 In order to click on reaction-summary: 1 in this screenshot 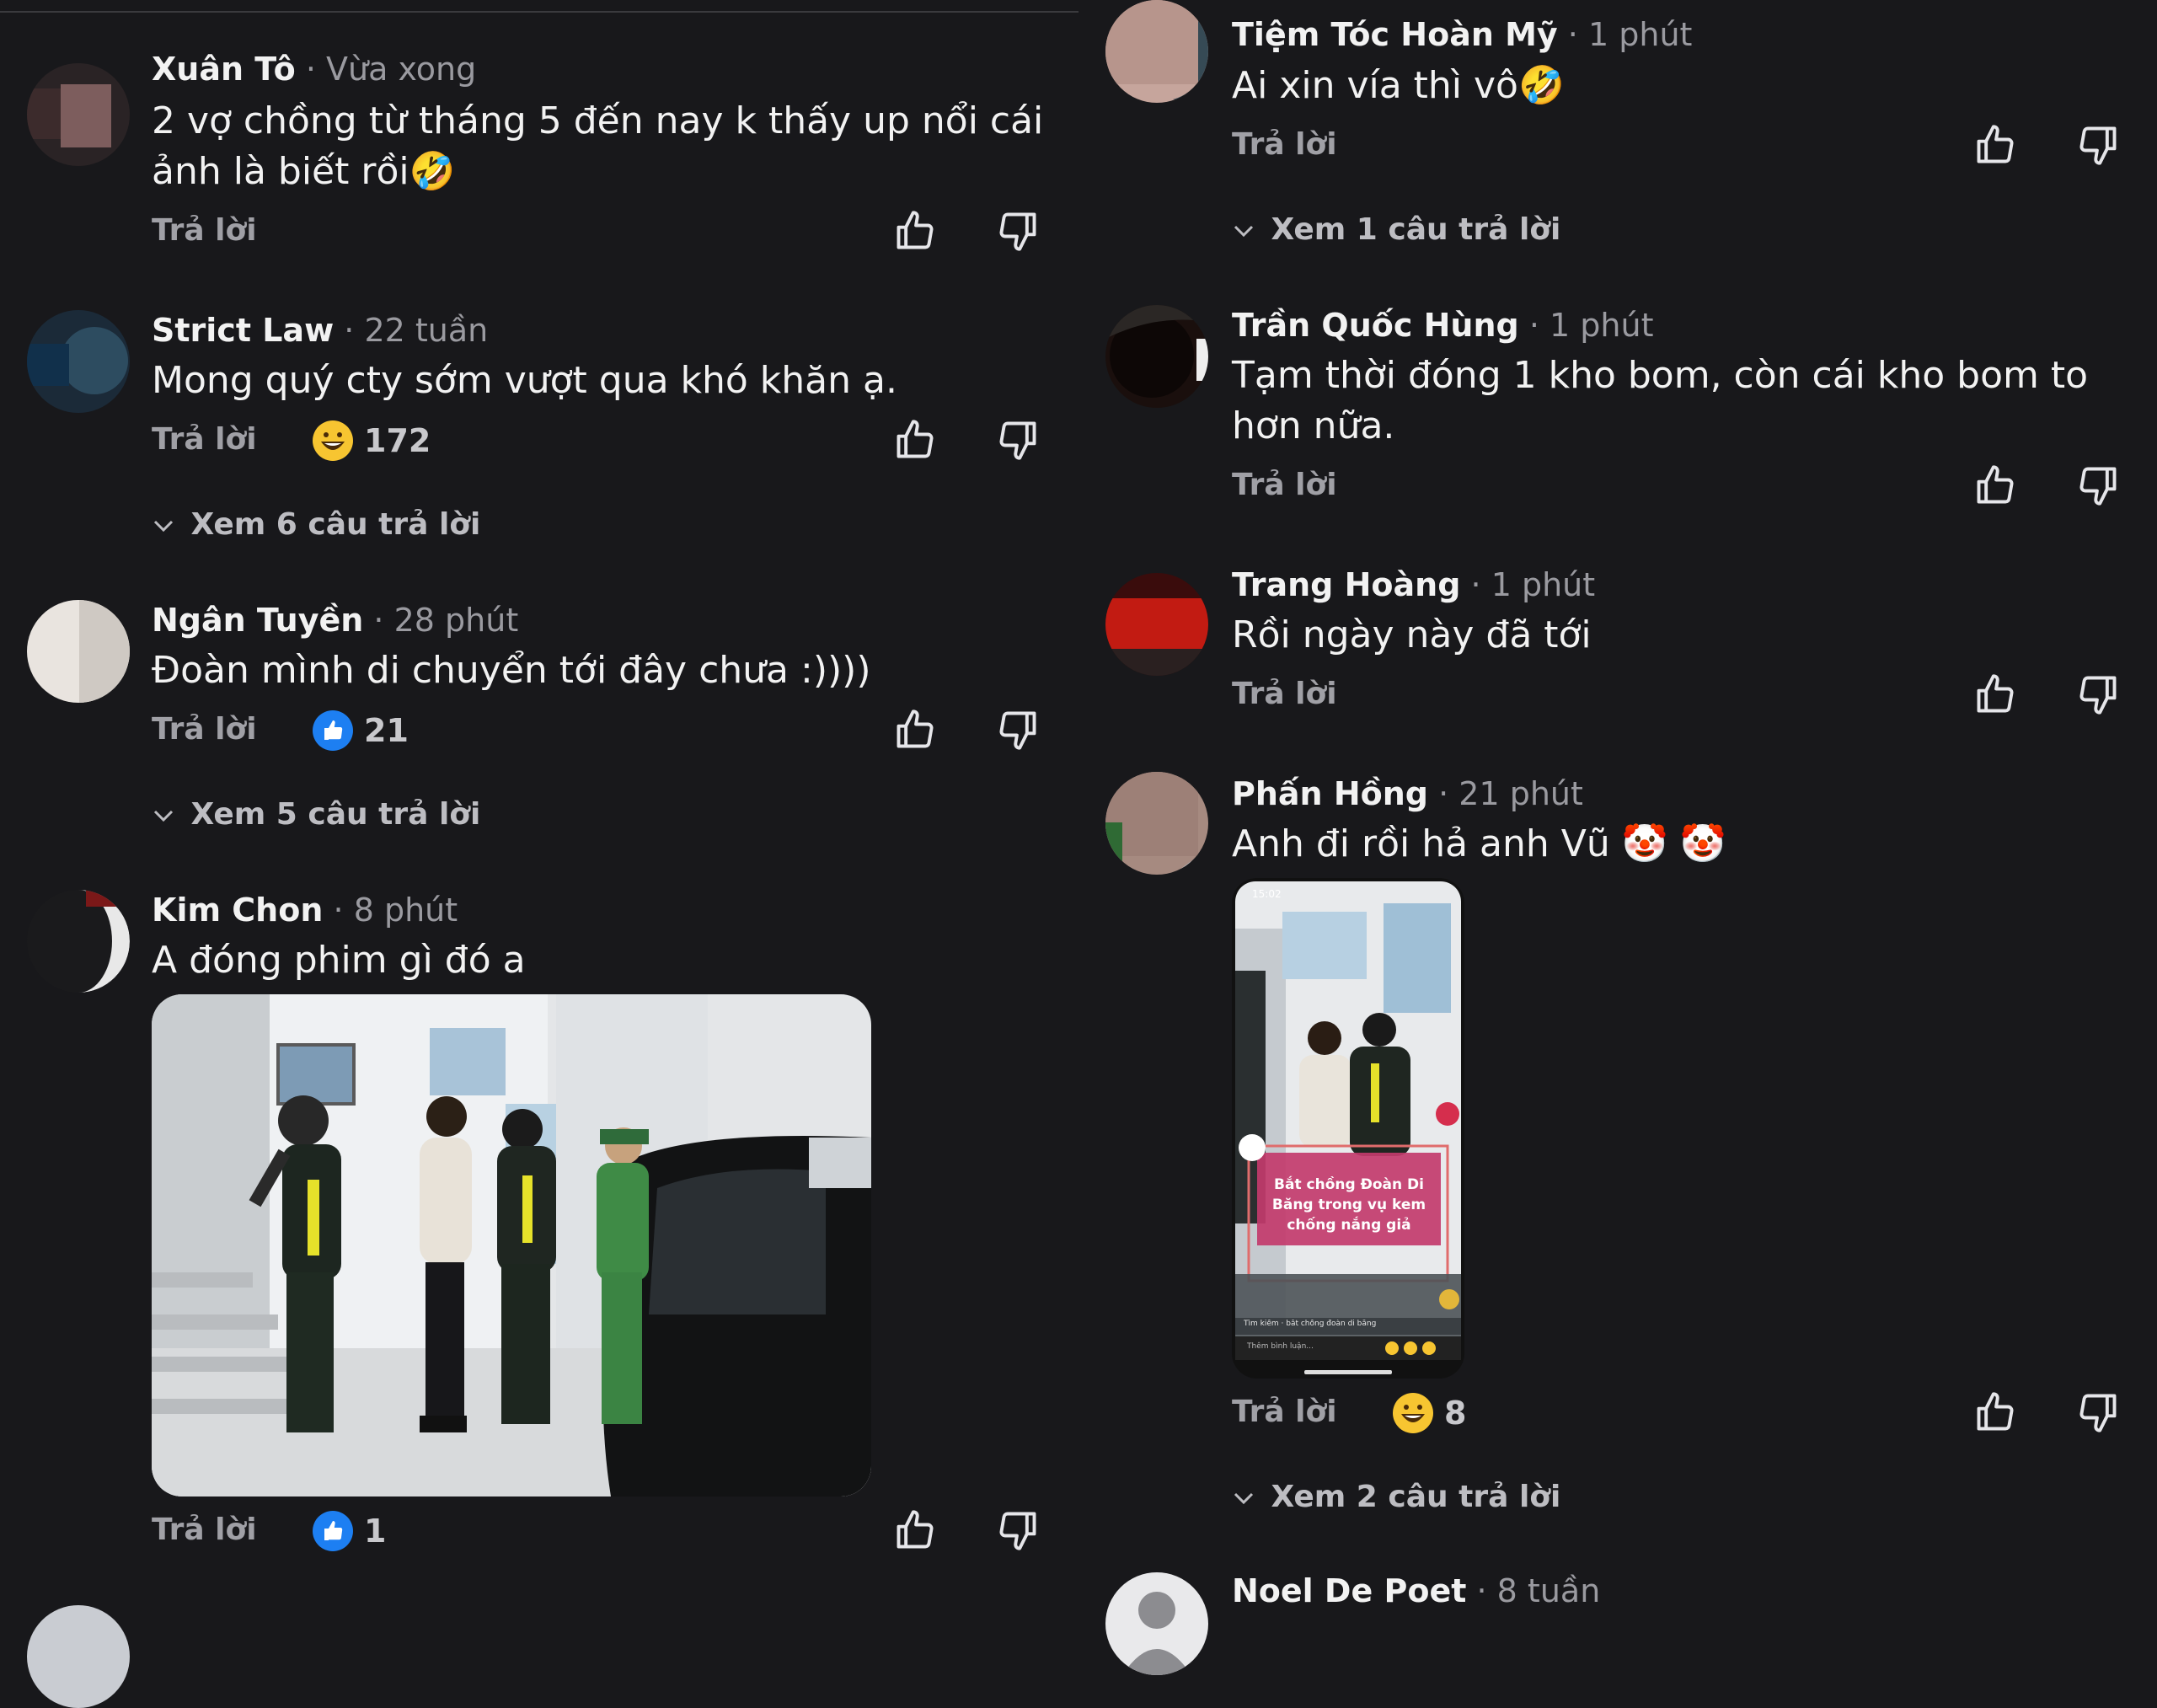, I will do `click(349, 1531)`.